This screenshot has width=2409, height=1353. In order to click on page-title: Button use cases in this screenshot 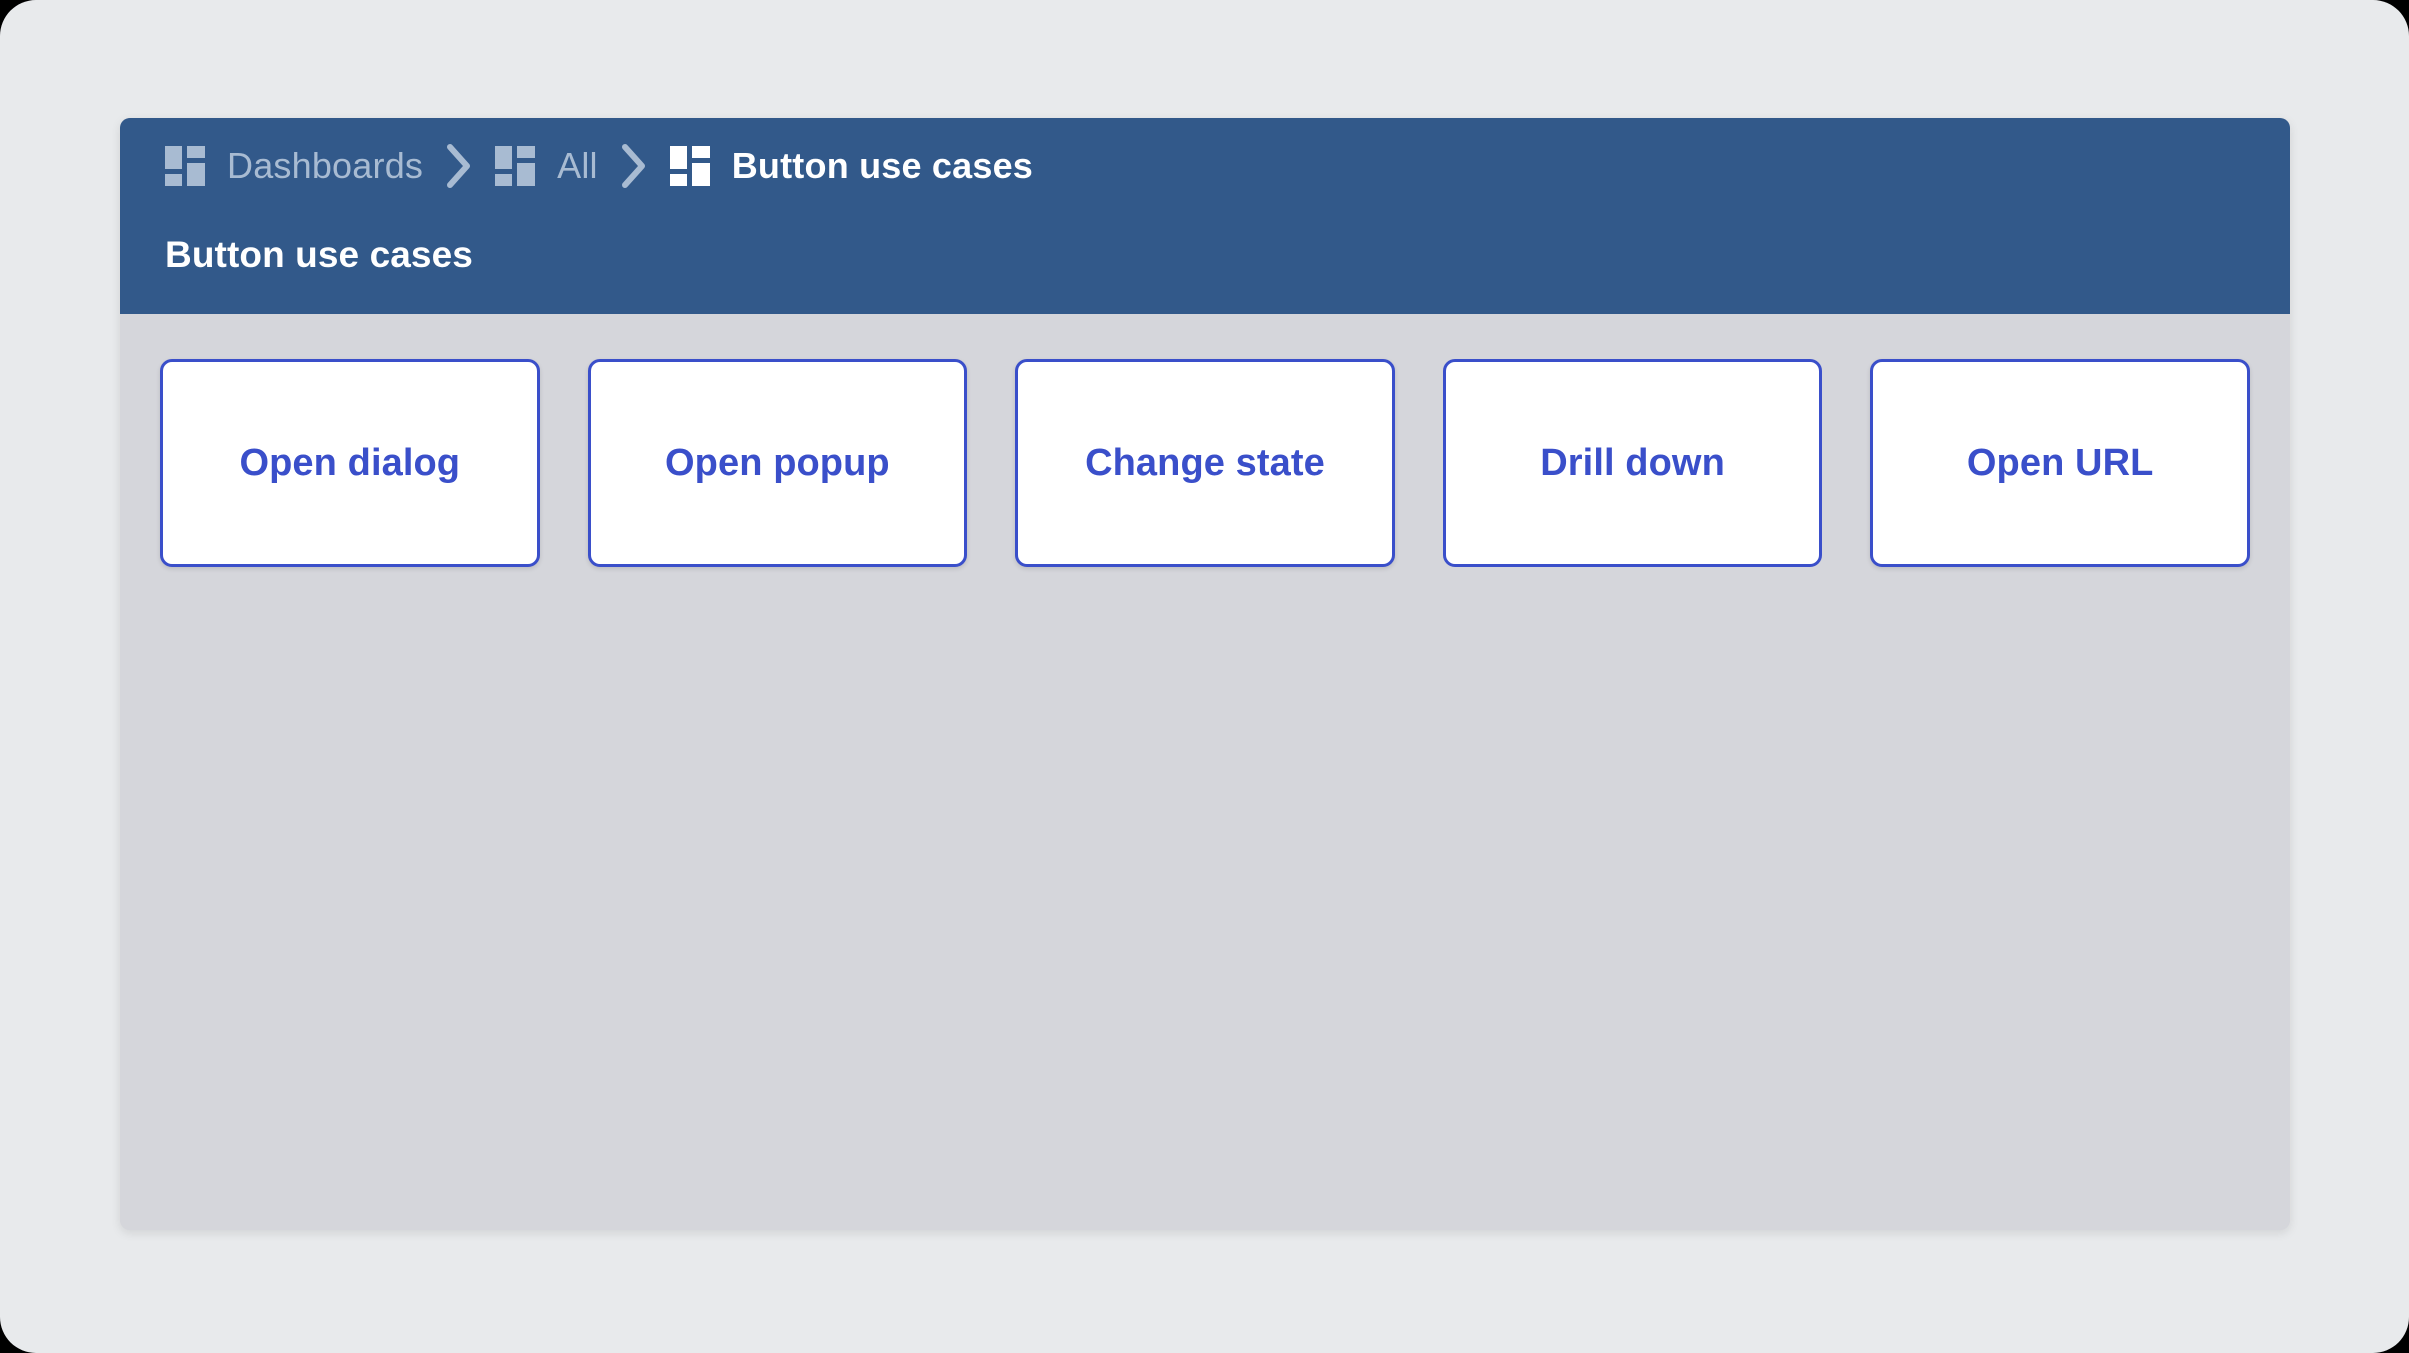, I will do `click(319, 254)`.